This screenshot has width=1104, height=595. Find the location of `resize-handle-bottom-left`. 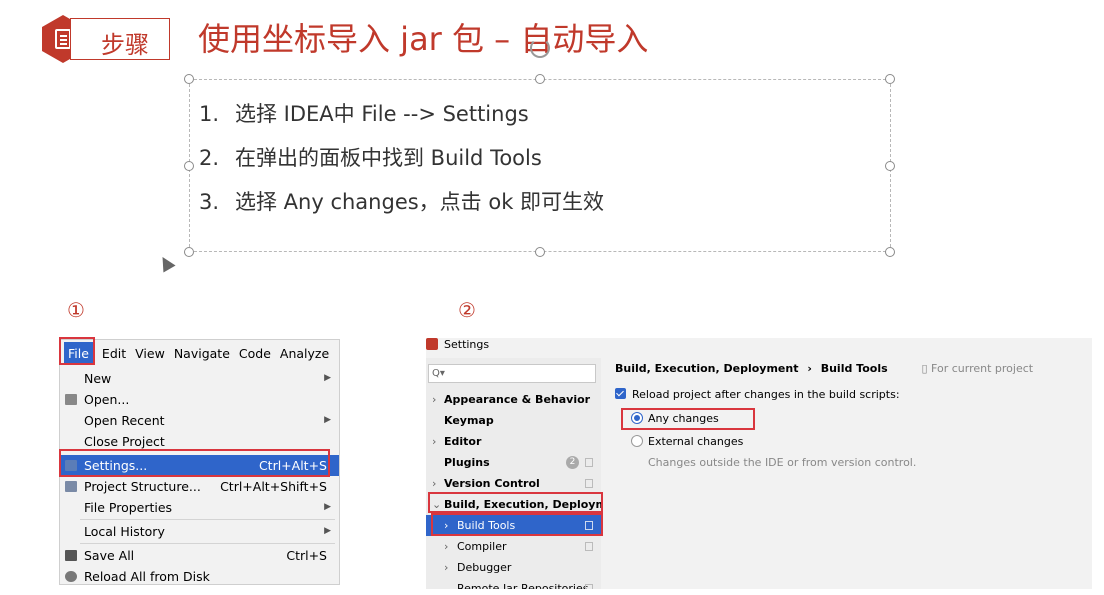

resize-handle-bottom-left is located at coordinates (189, 252).